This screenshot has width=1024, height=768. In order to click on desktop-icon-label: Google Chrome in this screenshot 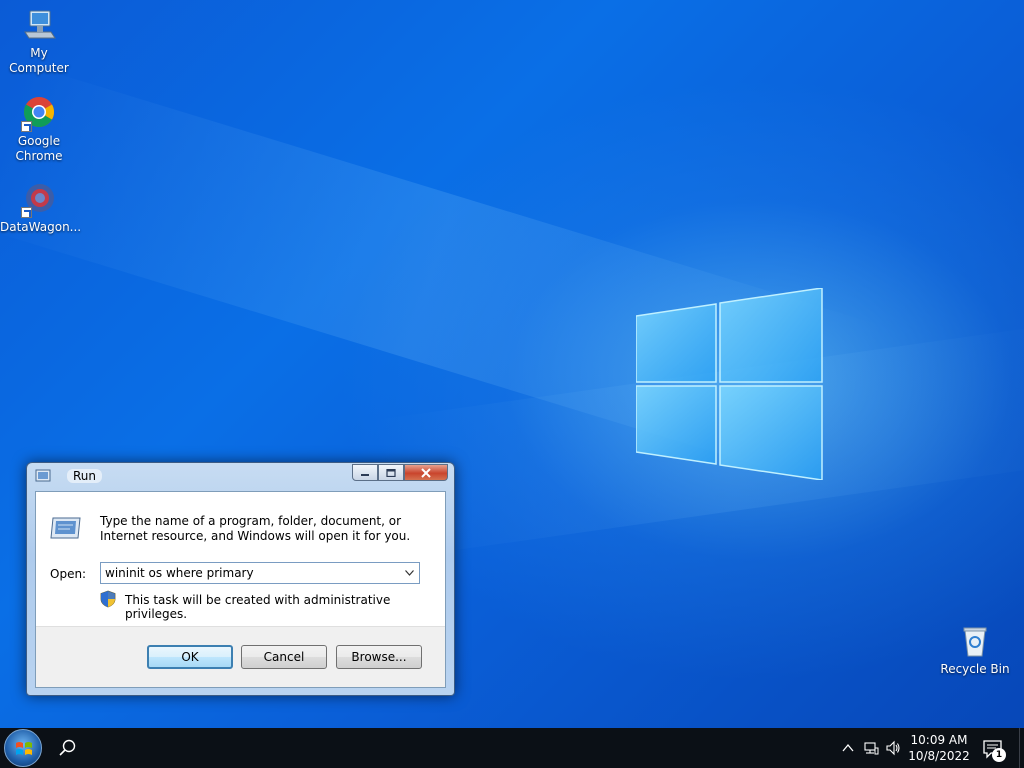, I will do `click(39, 148)`.